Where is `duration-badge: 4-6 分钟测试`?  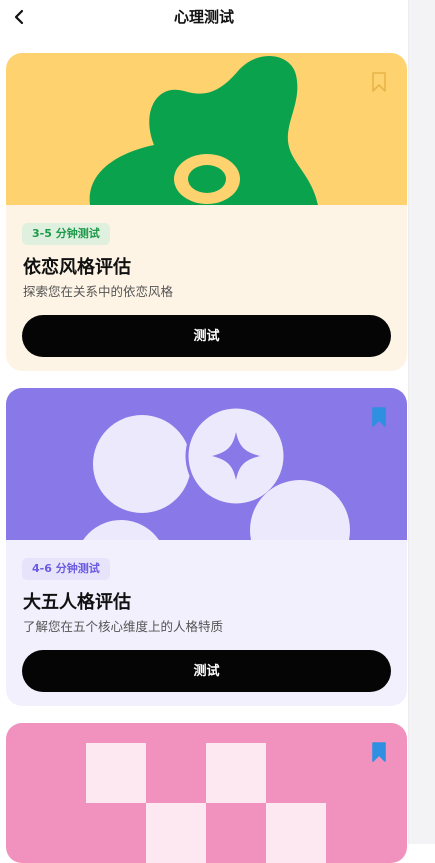 duration-badge: 4-6 分钟测试 is located at coordinates (66, 569).